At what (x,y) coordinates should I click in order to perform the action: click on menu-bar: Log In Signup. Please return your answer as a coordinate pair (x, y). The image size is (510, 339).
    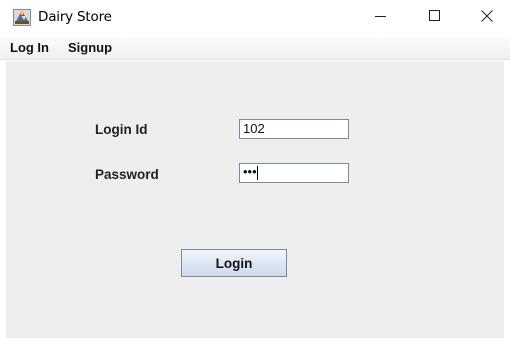
    Looking at the image, I should click on (255, 48).